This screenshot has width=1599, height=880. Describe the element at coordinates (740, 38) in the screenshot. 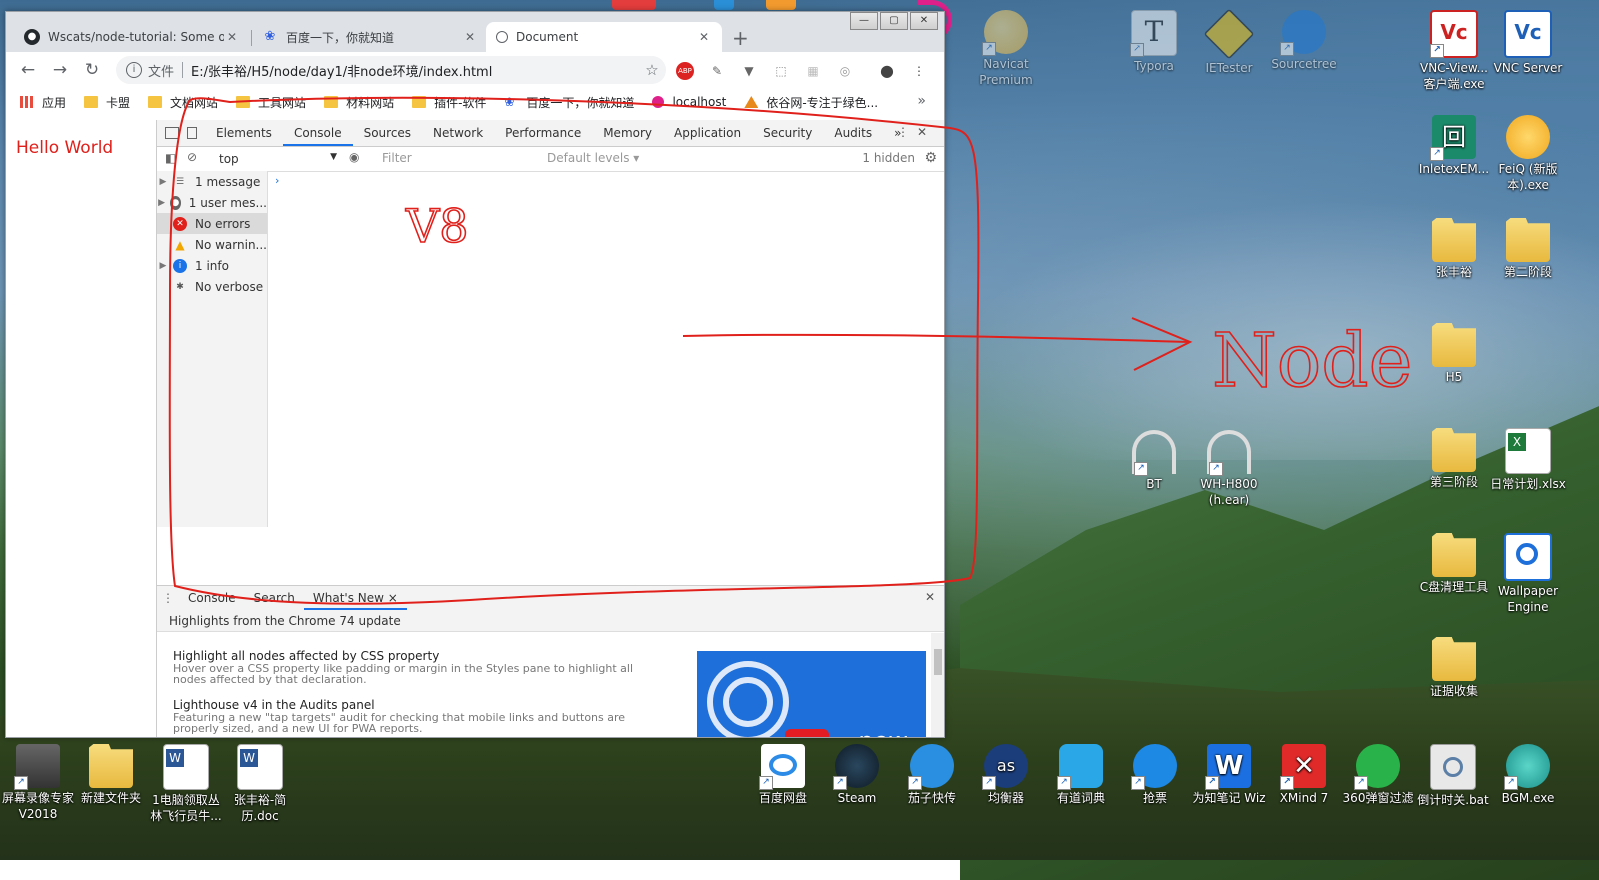

I see `new-tab-button: +` at that location.